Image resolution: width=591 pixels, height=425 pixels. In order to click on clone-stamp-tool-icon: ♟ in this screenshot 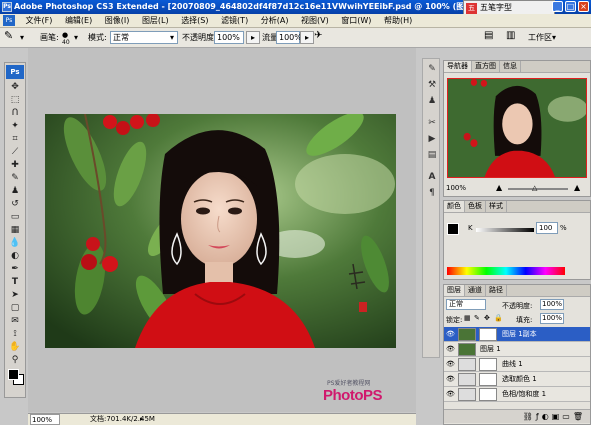, I will do `click(15, 191)`.